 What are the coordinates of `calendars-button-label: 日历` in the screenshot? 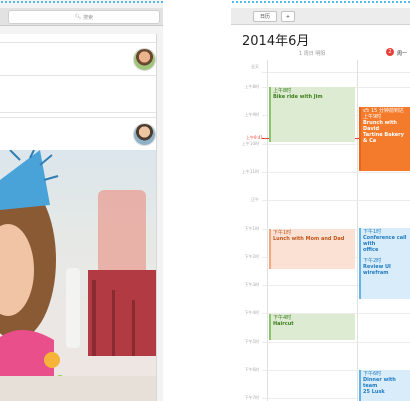 It's located at (264, 17).